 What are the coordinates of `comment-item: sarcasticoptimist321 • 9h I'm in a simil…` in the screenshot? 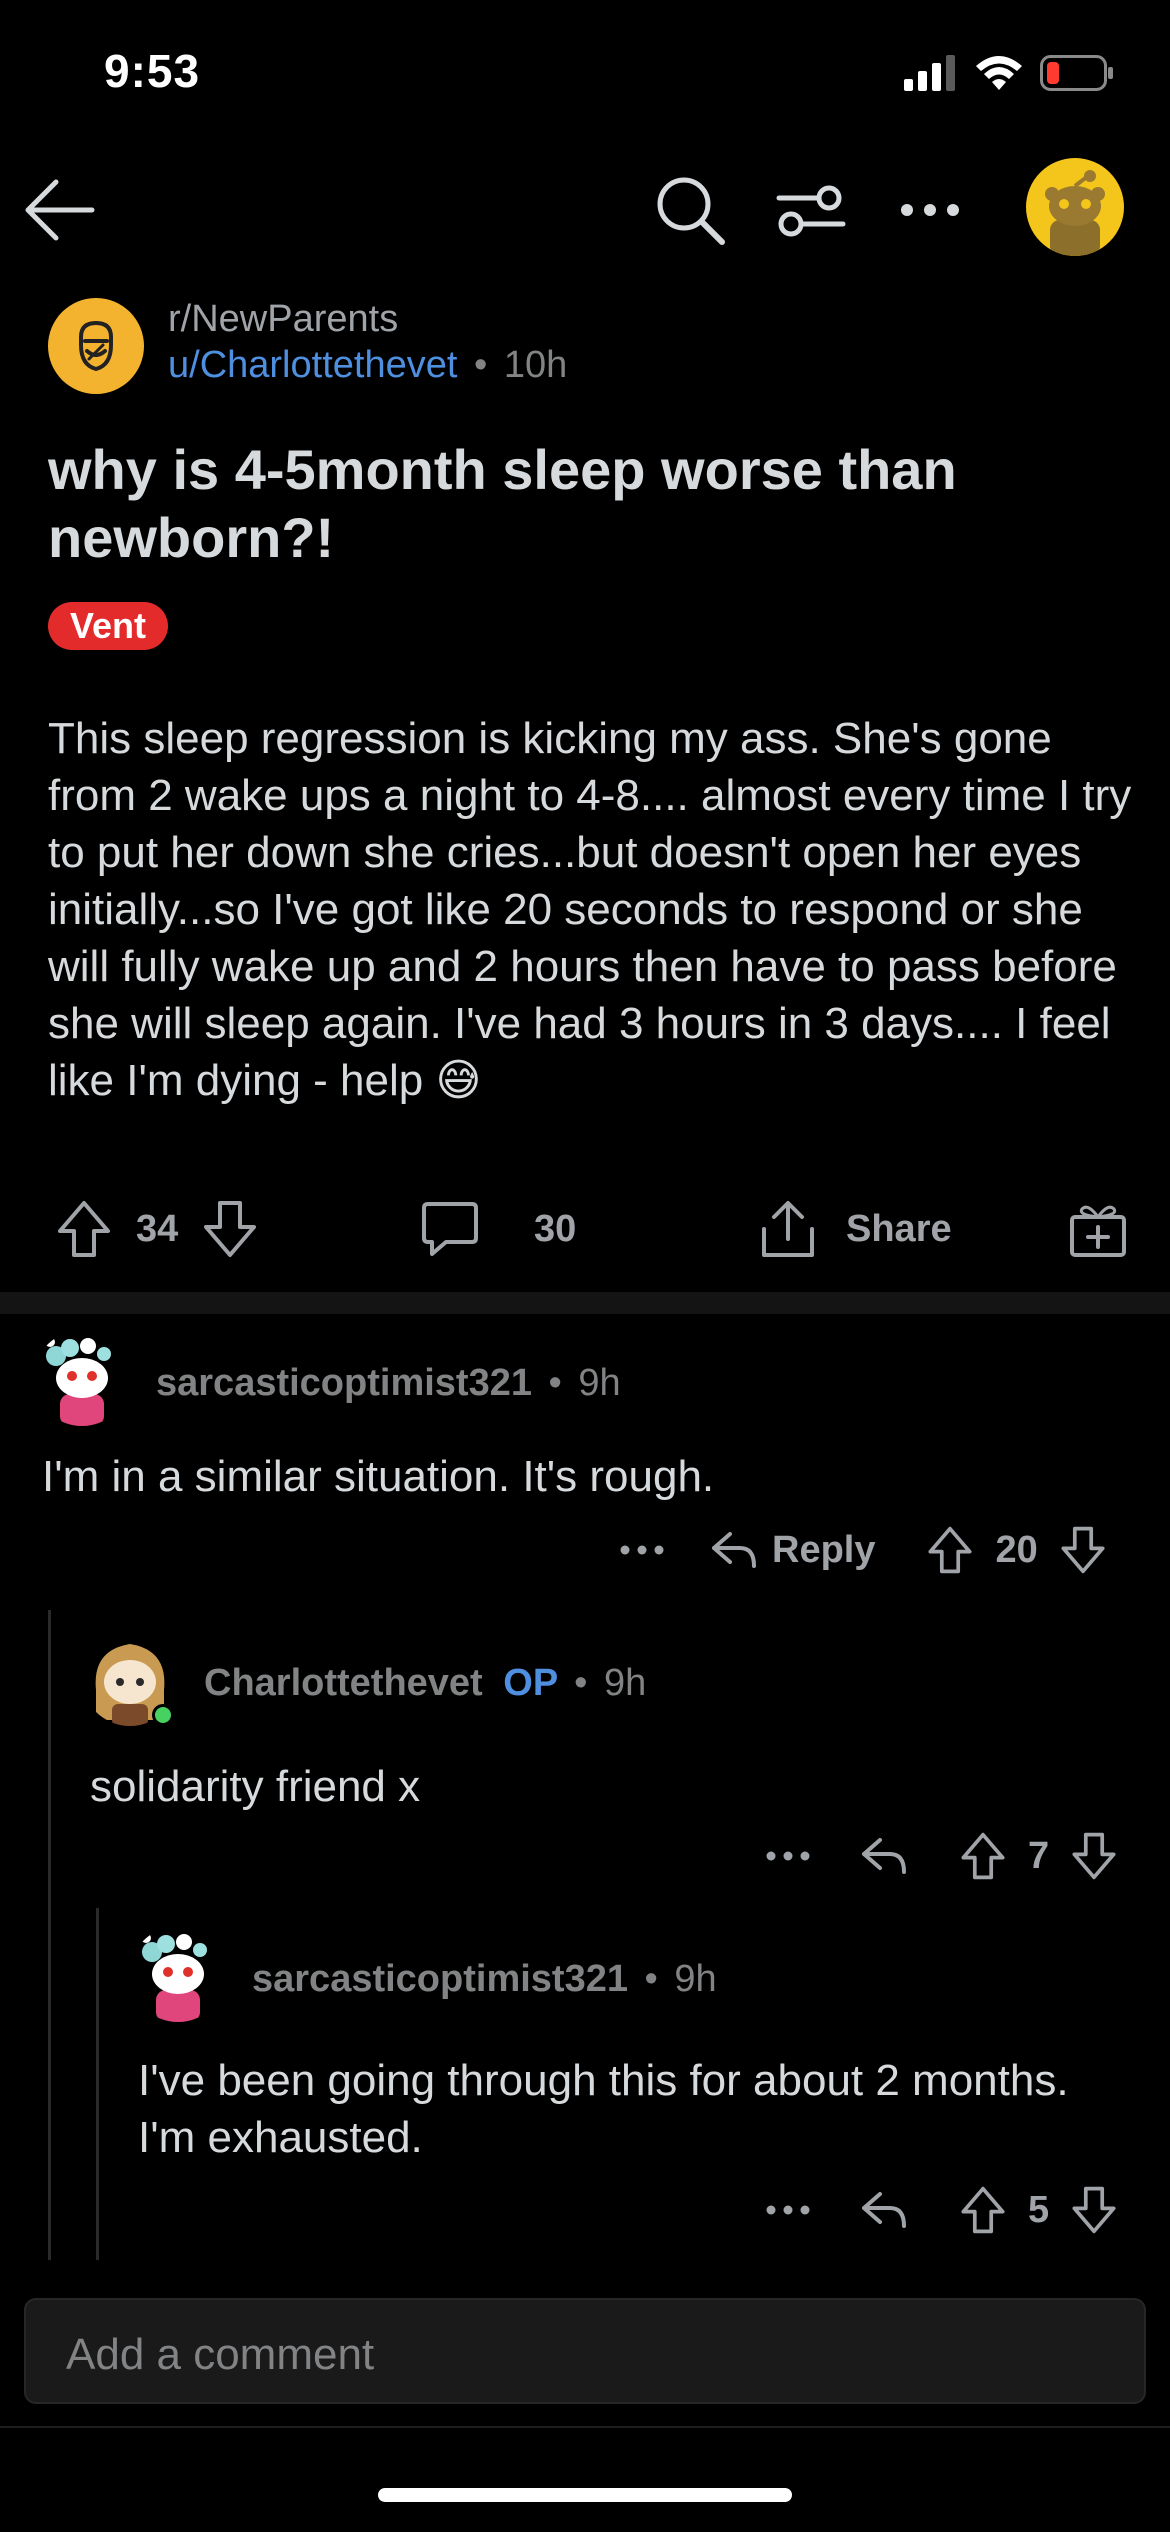 It's located at (585, 1450).